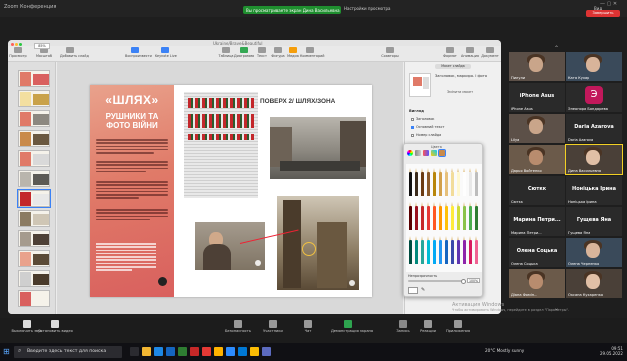 The height and width of the screenshot is (361, 627). Describe the element at coordinates (436, 281) in the screenshot. I see `opacity-slider` at that location.